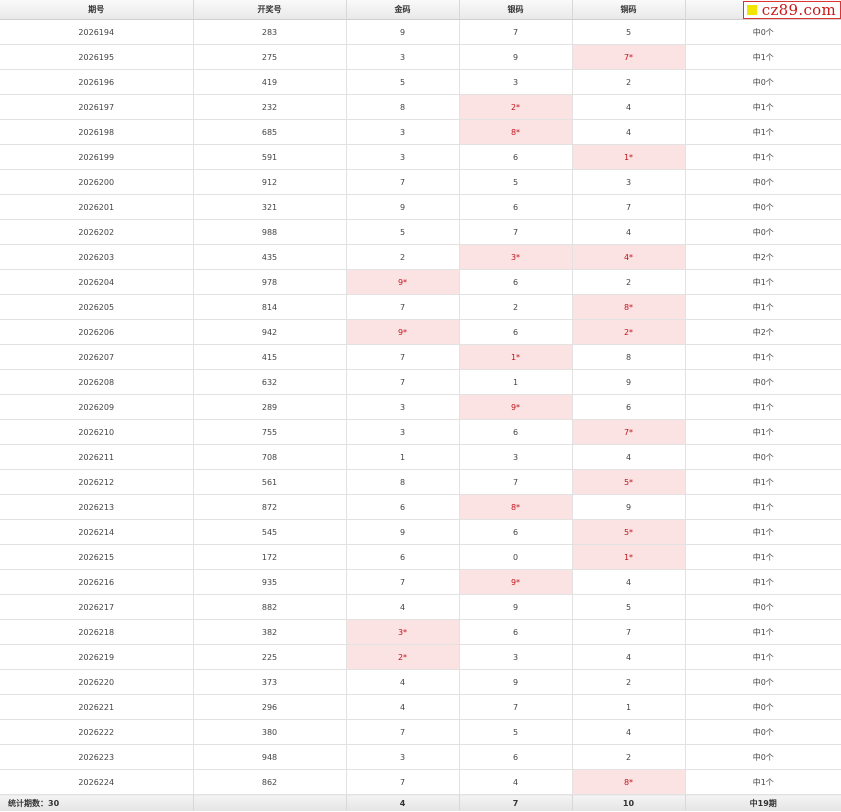 The height and width of the screenshot is (812, 841). What do you see at coordinates (420, 157) in the screenshot?
I see `table-row: 2026199 591 3 6 1* 中1个` at bounding box center [420, 157].